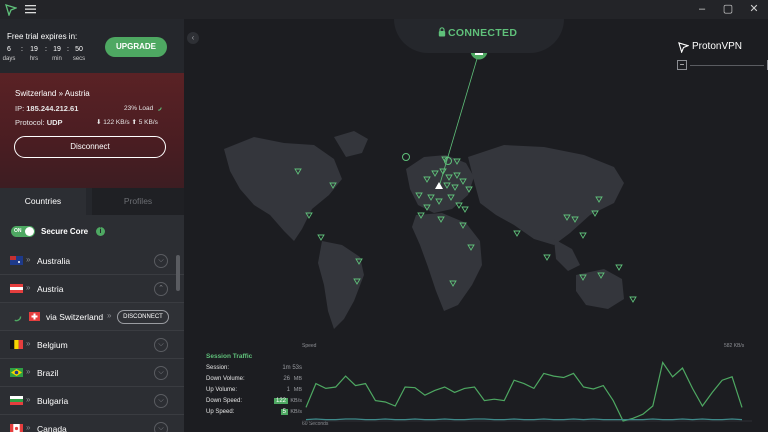  I want to click on countdown-minutes-value: 19, so click(57, 49).